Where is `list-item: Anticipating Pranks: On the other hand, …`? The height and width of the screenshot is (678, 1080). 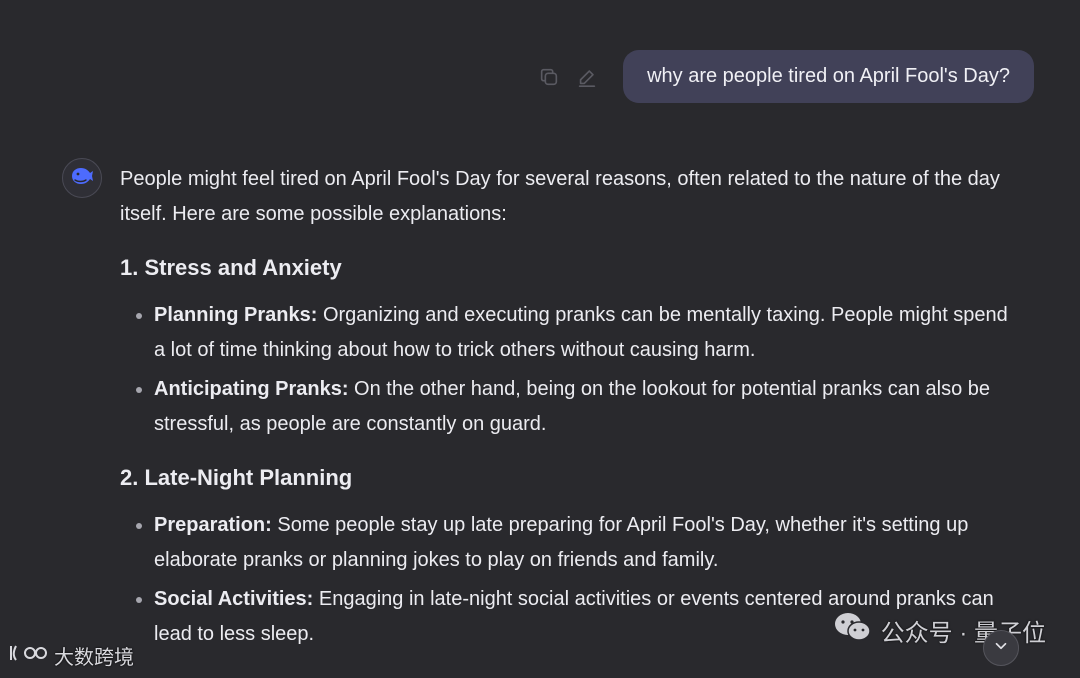 list-item: Anticipating Pranks: On the other hand, … is located at coordinates (587, 407).